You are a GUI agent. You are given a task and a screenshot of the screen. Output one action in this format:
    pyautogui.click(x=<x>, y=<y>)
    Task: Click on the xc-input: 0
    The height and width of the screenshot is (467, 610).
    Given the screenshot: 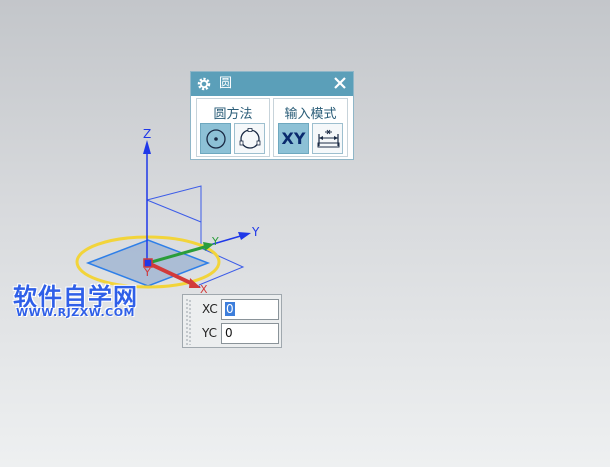 What is the action you would take?
    pyautogui.click(x=250, y=309)
    